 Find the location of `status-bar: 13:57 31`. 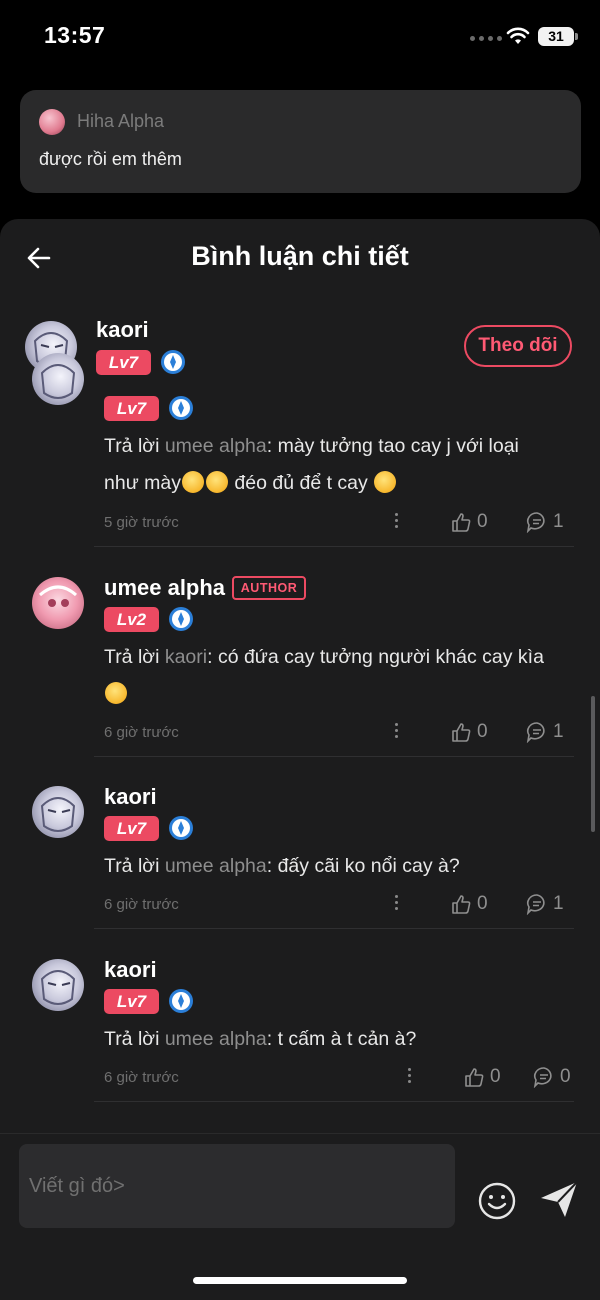

status-bar: 13:57 31 is located at coordinates (300, 39).